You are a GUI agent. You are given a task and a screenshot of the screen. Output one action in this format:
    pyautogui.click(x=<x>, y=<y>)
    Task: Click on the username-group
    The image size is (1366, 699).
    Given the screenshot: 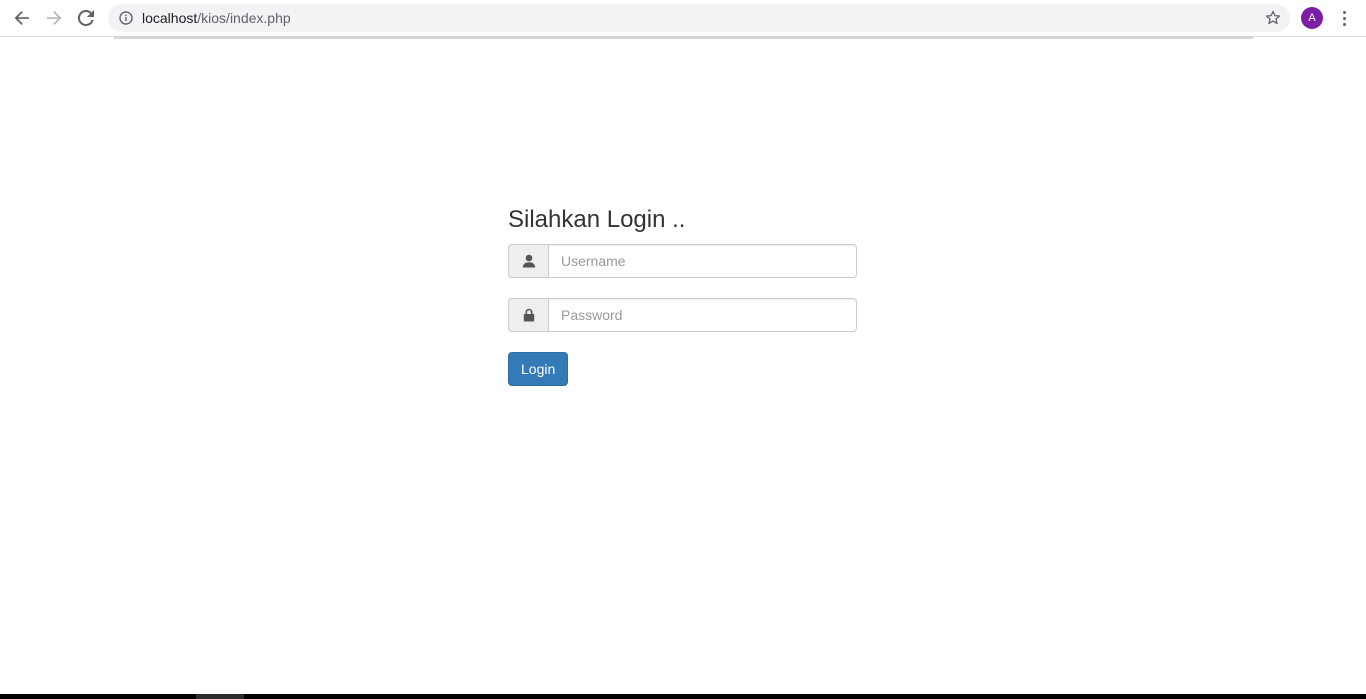 What is the action you would take?
    pyautogui.click(x=682, y=261)
    